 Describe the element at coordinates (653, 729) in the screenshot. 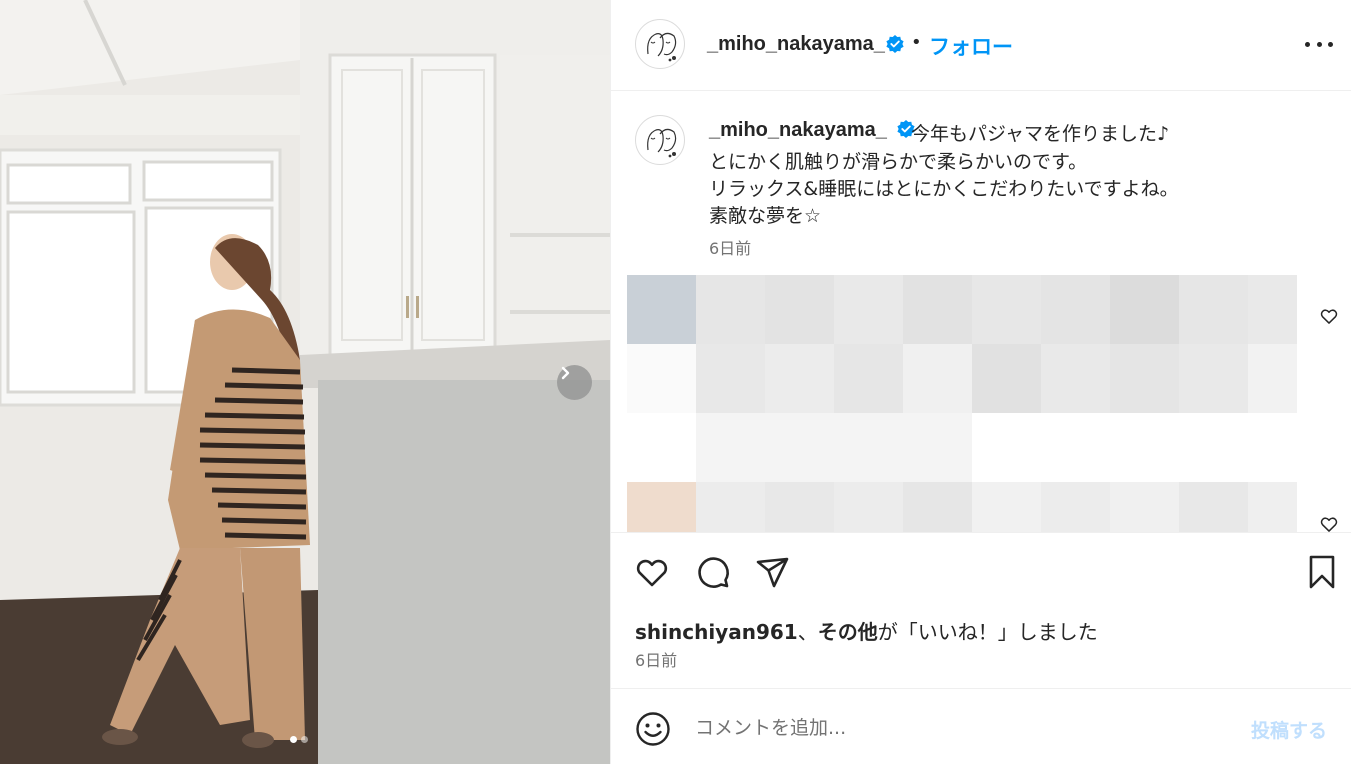

I see `smiley-icon` at that location.